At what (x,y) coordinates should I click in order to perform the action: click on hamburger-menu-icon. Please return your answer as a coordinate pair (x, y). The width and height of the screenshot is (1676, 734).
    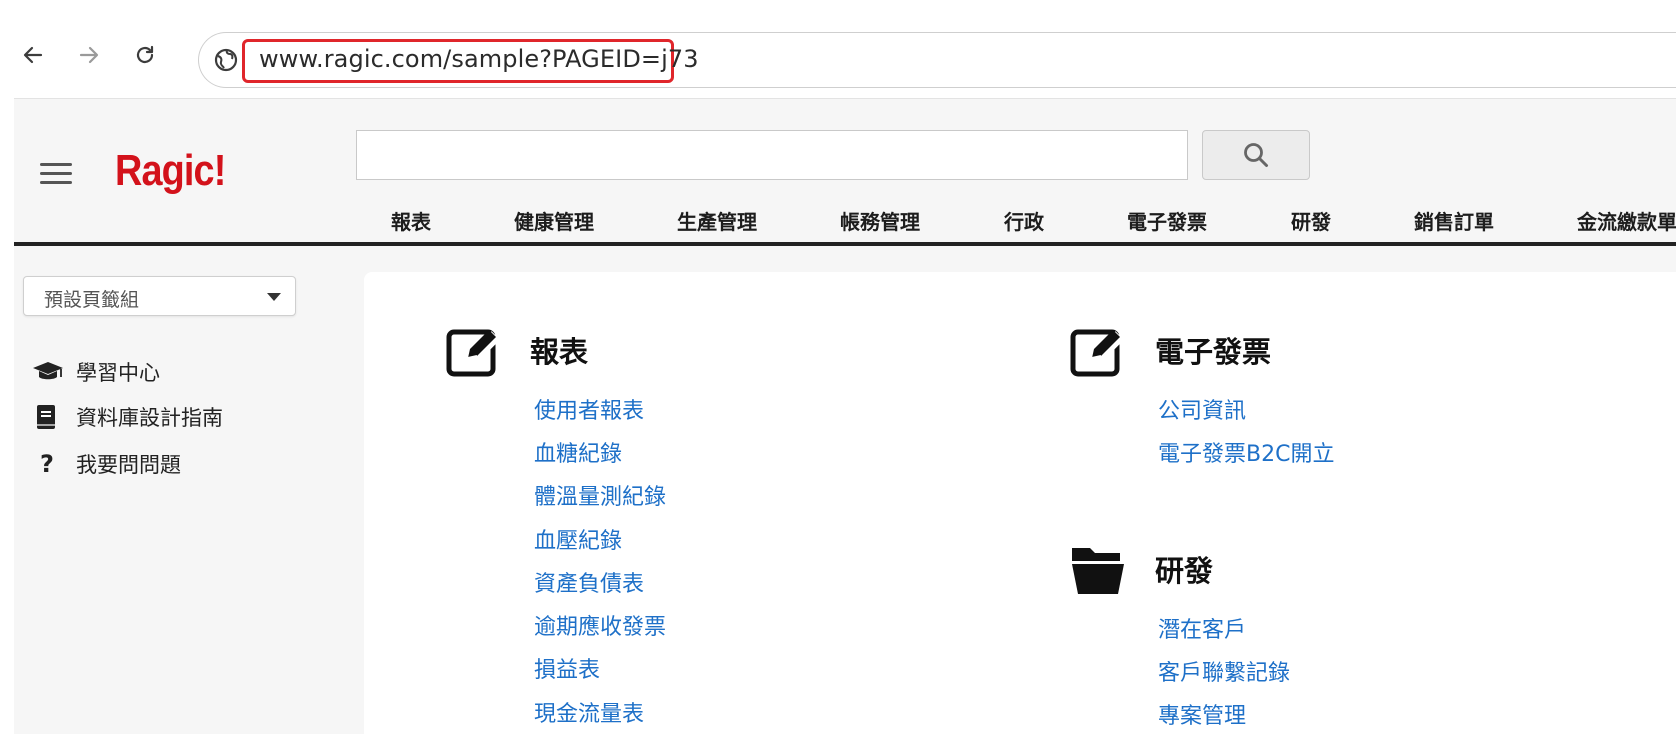
    Looking at the image, I should click on (56, 174).